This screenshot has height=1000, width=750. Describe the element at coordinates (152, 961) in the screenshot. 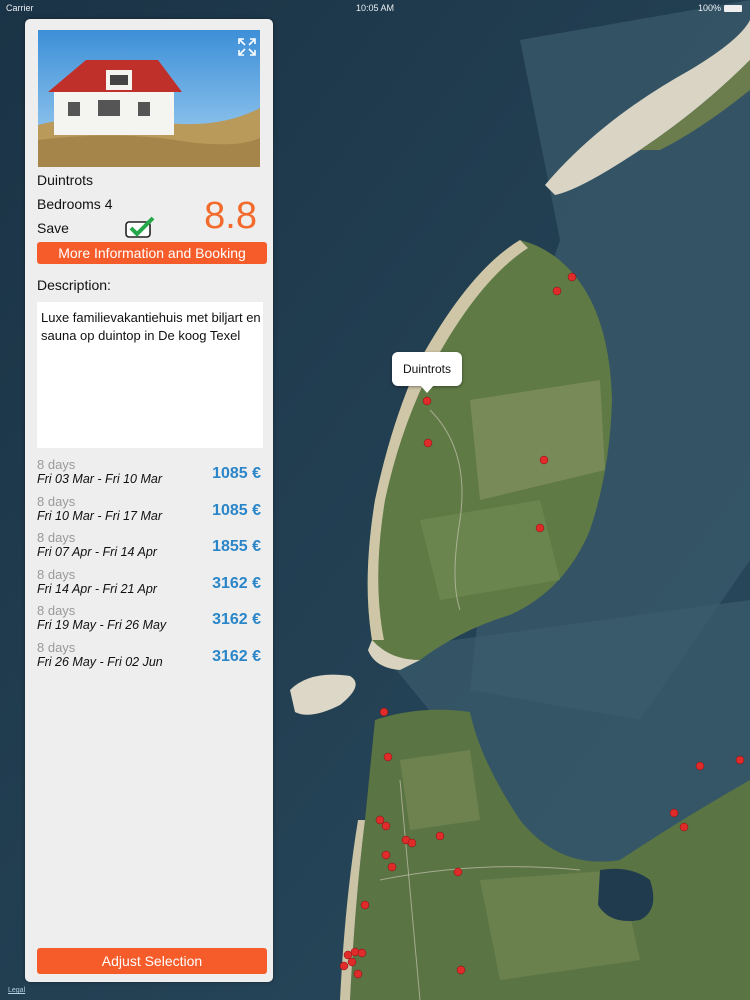

I see `adjust-selection-button: Adjust Selection` at that location.